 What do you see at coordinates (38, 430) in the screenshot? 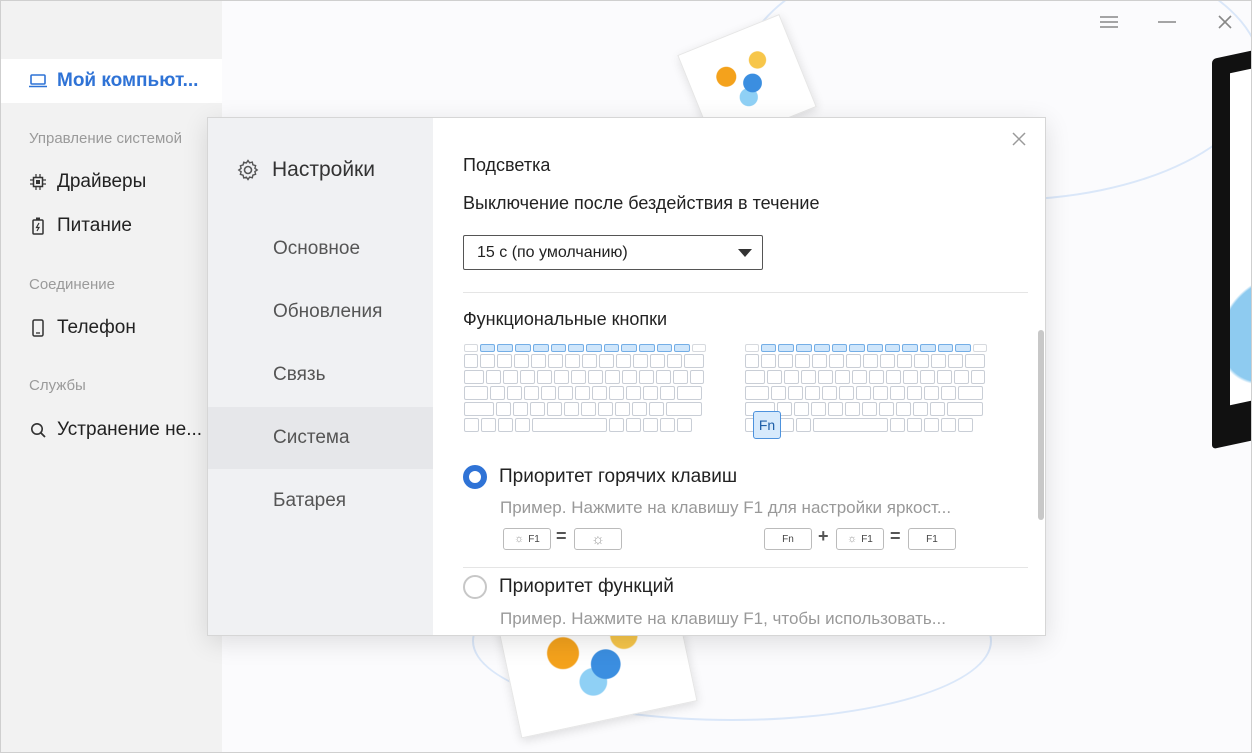
I see `search-icon` at bounding box center [38, 430].